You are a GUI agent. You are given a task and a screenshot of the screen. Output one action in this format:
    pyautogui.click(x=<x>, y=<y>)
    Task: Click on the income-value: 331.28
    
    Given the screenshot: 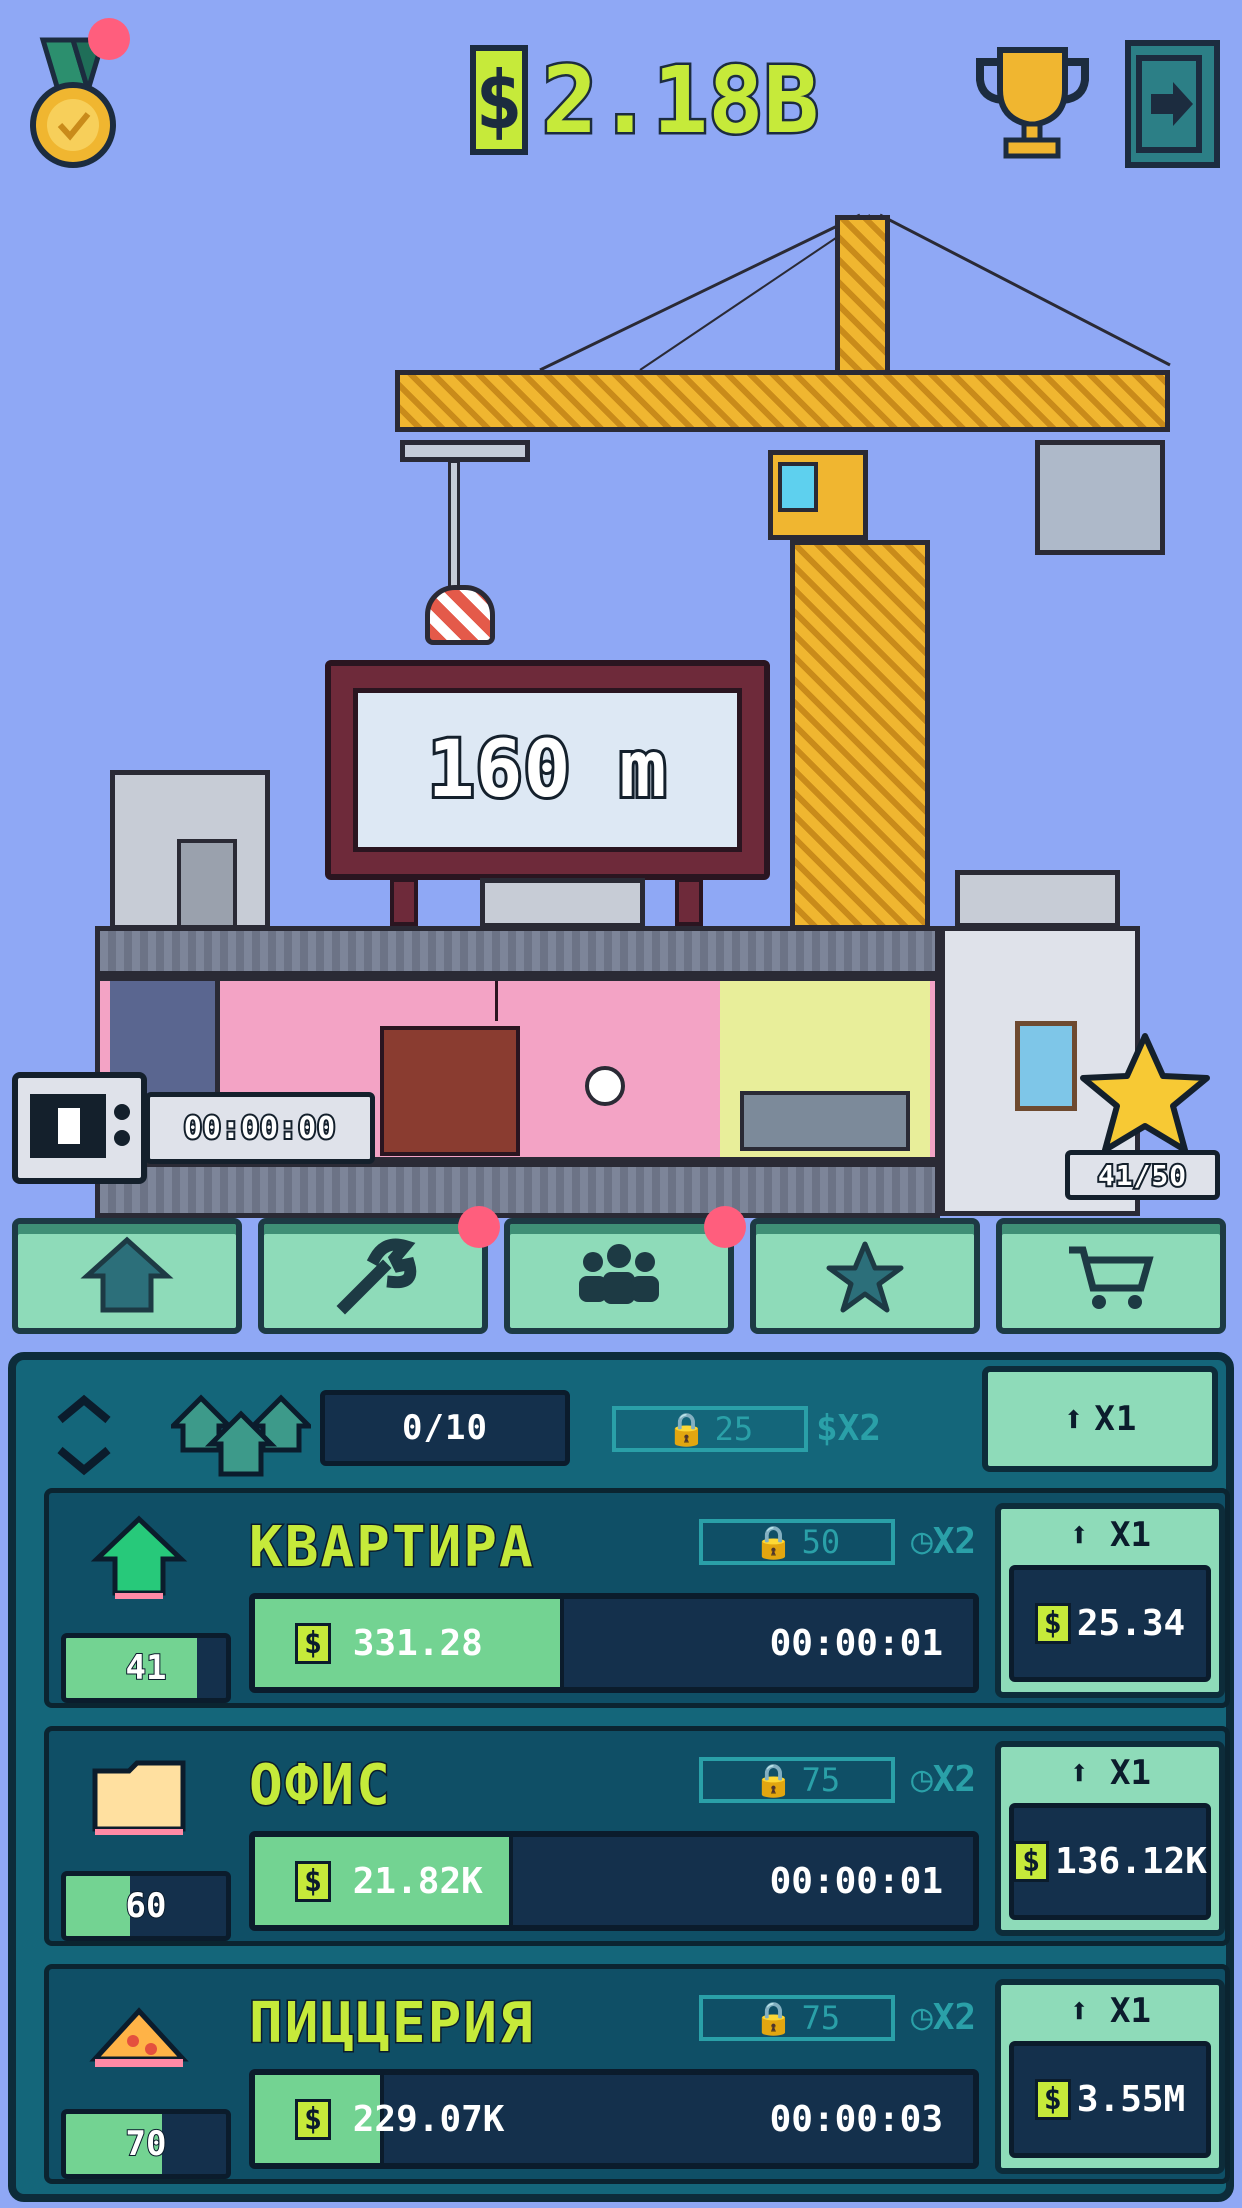 What is the action you would take?
    pyautogui.click(x=417, y=1643)
    